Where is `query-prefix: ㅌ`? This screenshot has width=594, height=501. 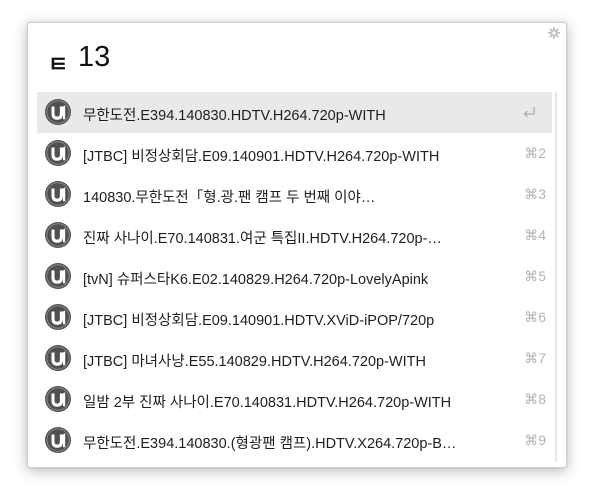 query-prefix: ㅌ is located at coordinates (58, 64).